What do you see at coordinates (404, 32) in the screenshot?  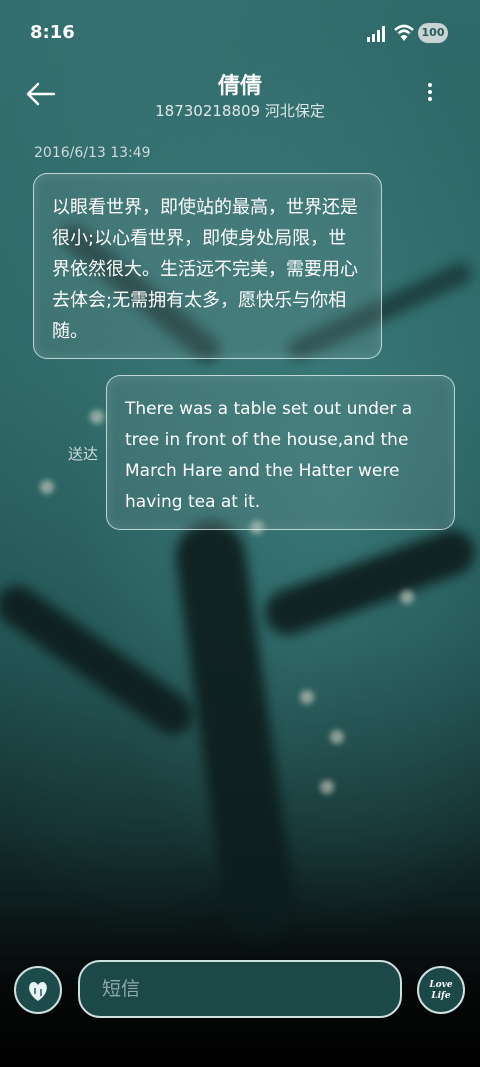 I see `wifi-icon` at bounding box center [404, 32].